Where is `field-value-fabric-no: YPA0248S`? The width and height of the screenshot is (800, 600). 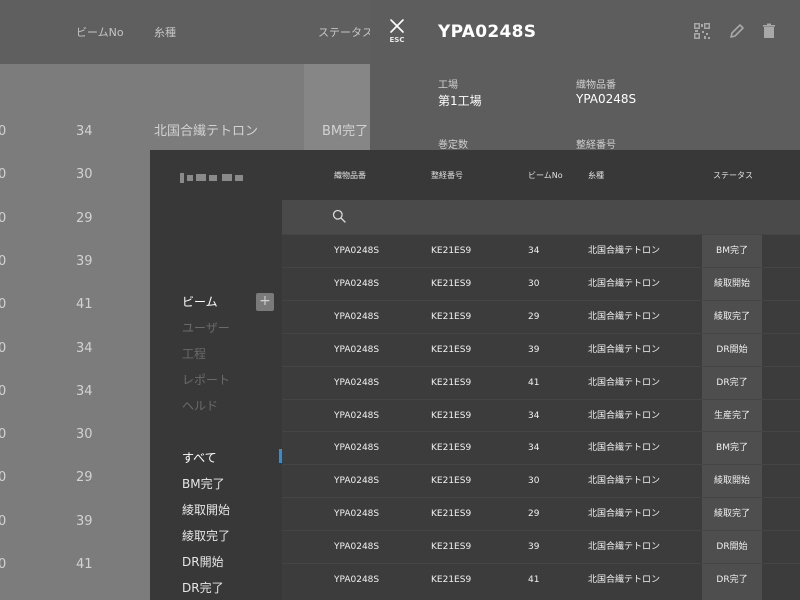
field-value-fabric-no: YPA0248S is located at coordinates (606, 99).